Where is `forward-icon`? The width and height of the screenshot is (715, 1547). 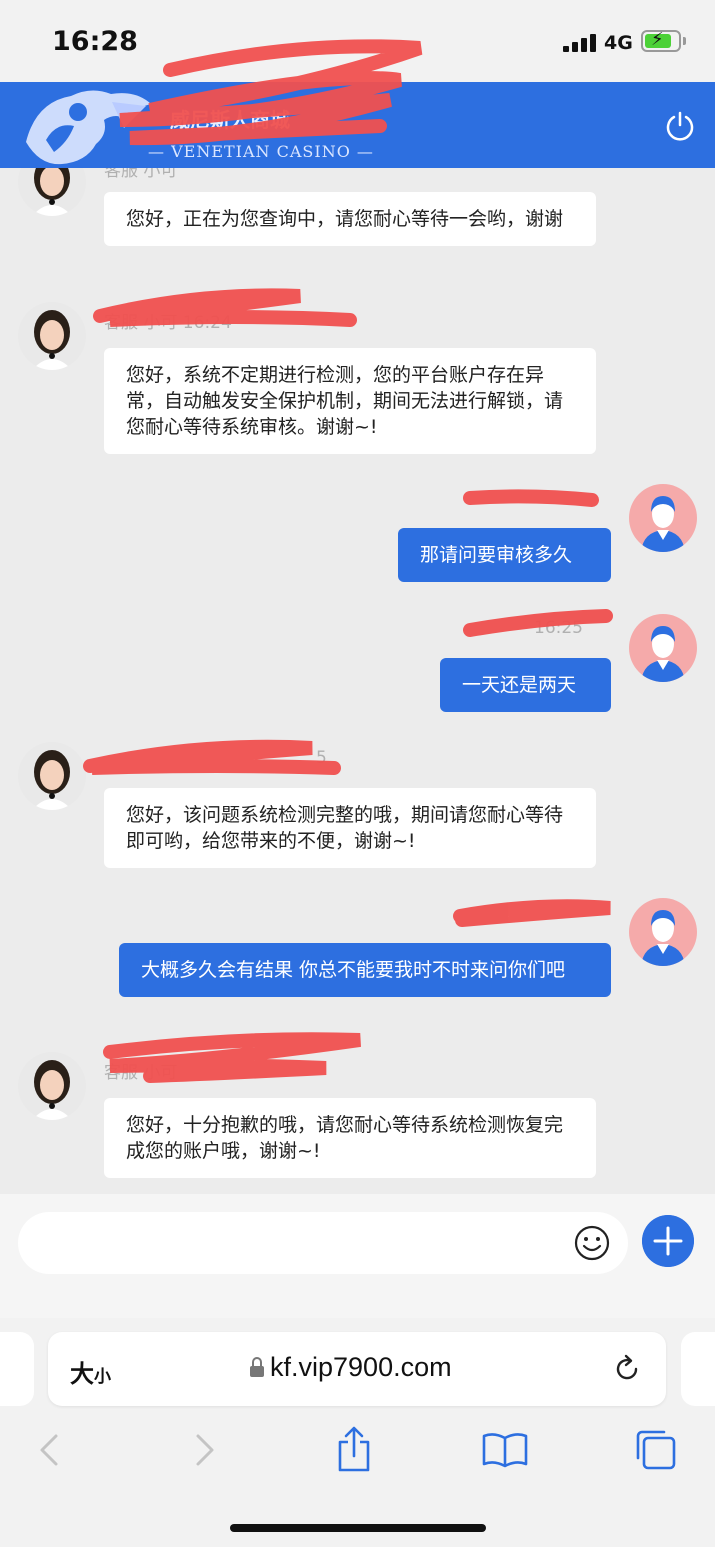 forward-icon is located at coordinates (203, 1450).